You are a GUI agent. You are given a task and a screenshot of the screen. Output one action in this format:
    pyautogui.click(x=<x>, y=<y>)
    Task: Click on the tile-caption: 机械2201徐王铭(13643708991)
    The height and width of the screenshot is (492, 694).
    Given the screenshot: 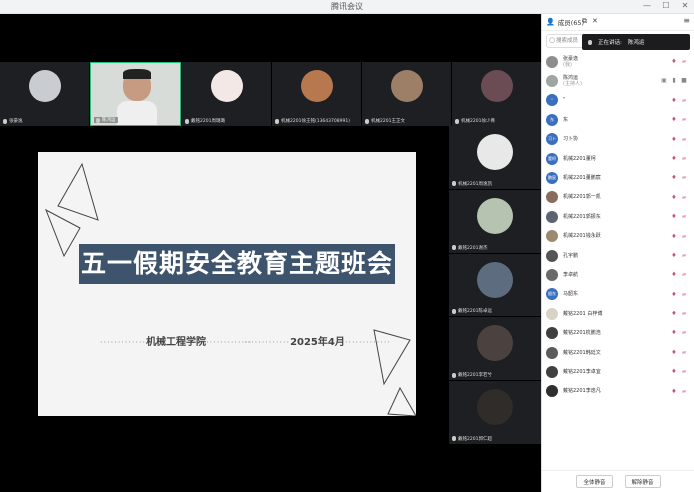 What is the action you would take?
    pyautogui.click(x=312, y=121)
    